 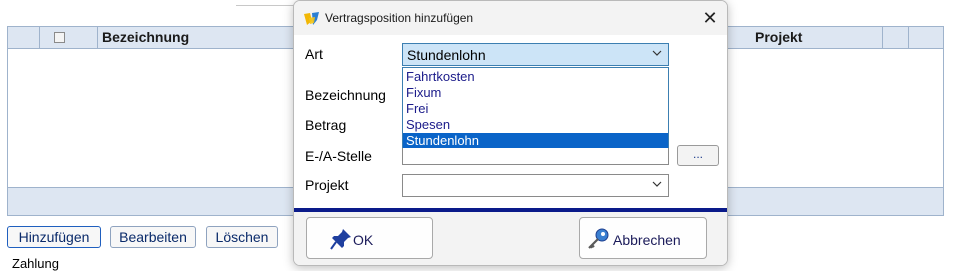 What do you see at coordinates (345, 95) in the screenshot?
I see `bezeichnung-label: Bezeichnung` at bounding box center [345, 95].